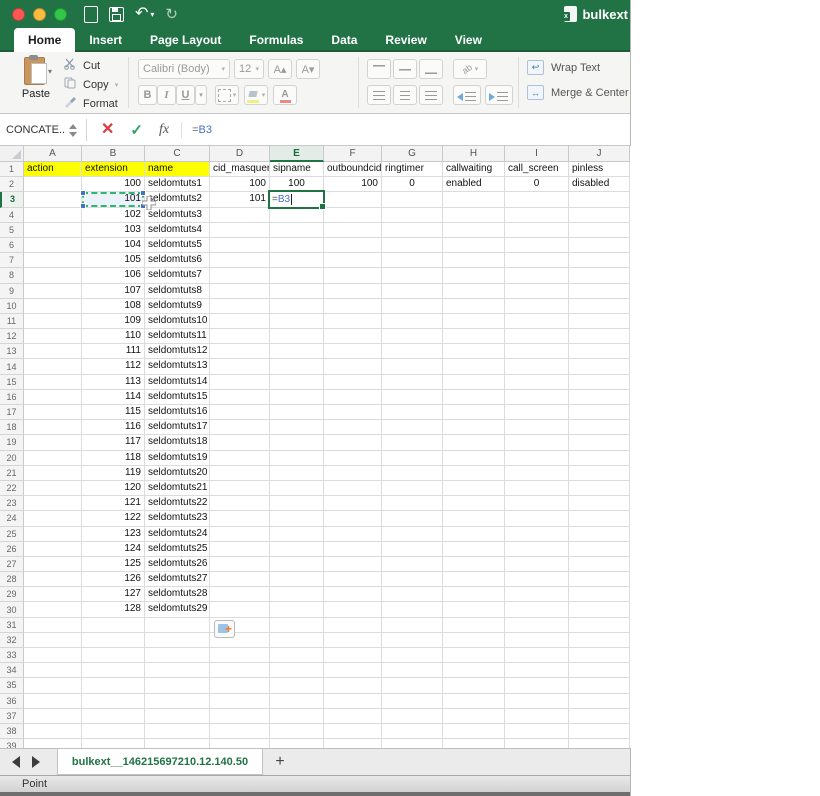  Describe the element at coordinates (280, 762) in the screenshot. I see `add-sheet-button: +` at that location.